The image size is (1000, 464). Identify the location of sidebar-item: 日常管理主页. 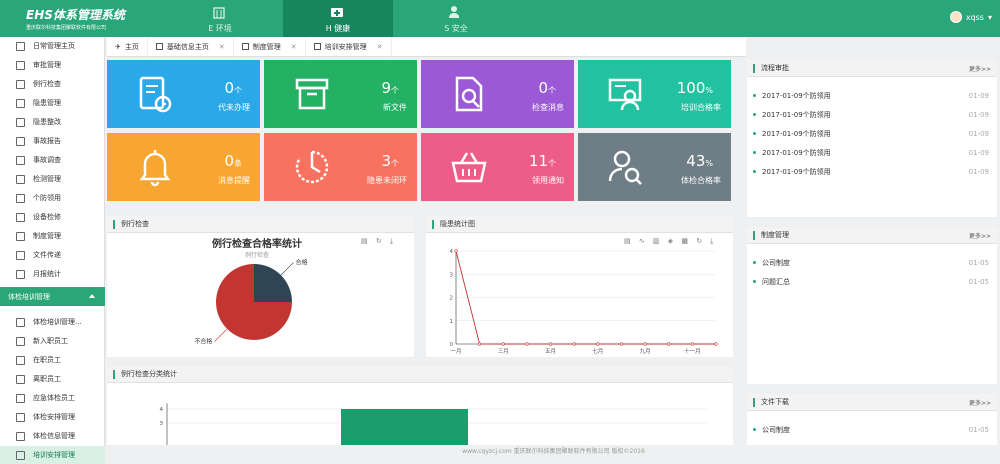
(52, 46).